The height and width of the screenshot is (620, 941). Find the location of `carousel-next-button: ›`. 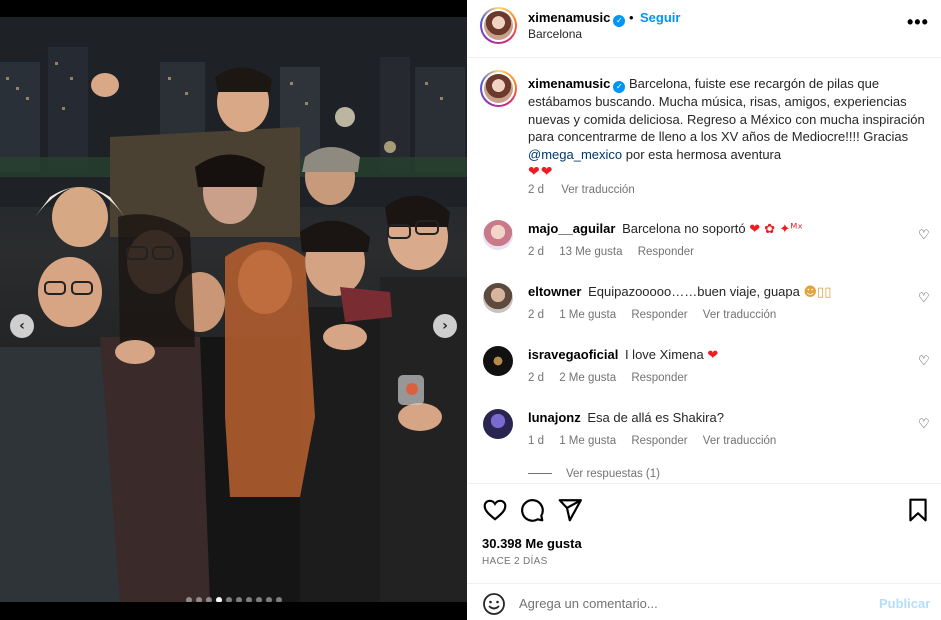

carousel-next-button: › is located at coordinates (445, 326).